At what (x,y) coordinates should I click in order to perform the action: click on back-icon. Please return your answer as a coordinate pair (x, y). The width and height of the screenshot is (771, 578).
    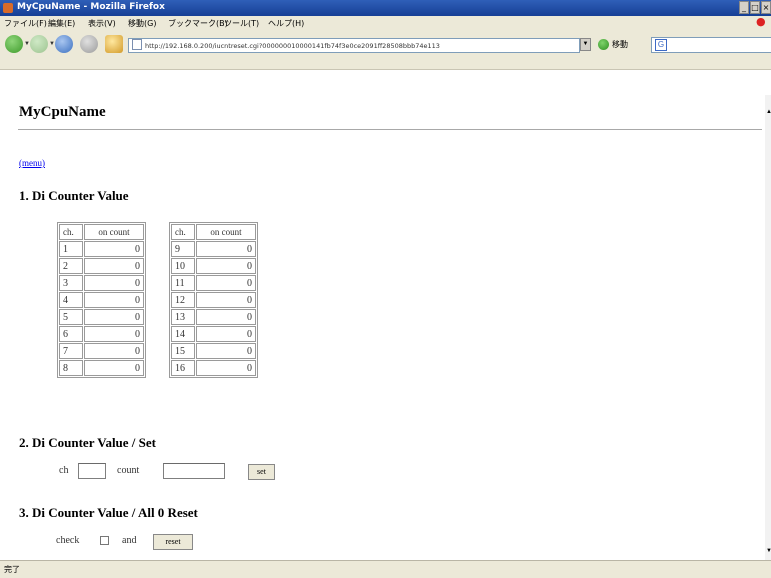
    Looking at the image, I should click on (14, 44).